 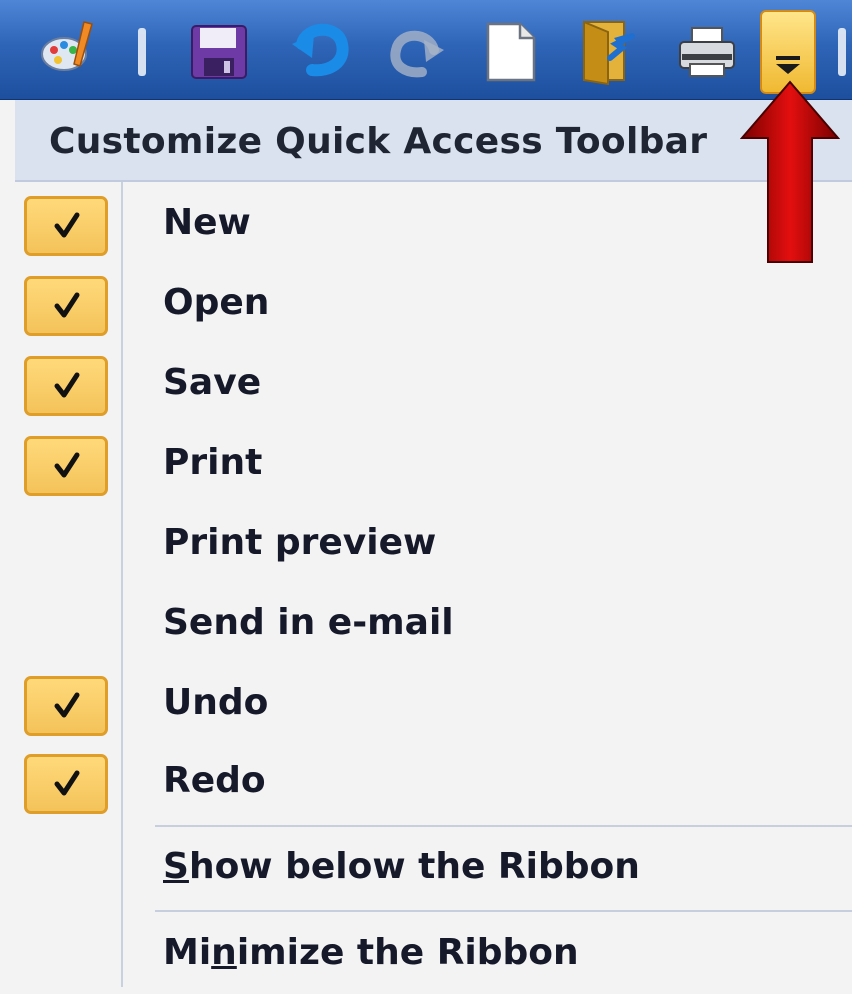 I want to click on access-key: n, so click(x=224, y=952).